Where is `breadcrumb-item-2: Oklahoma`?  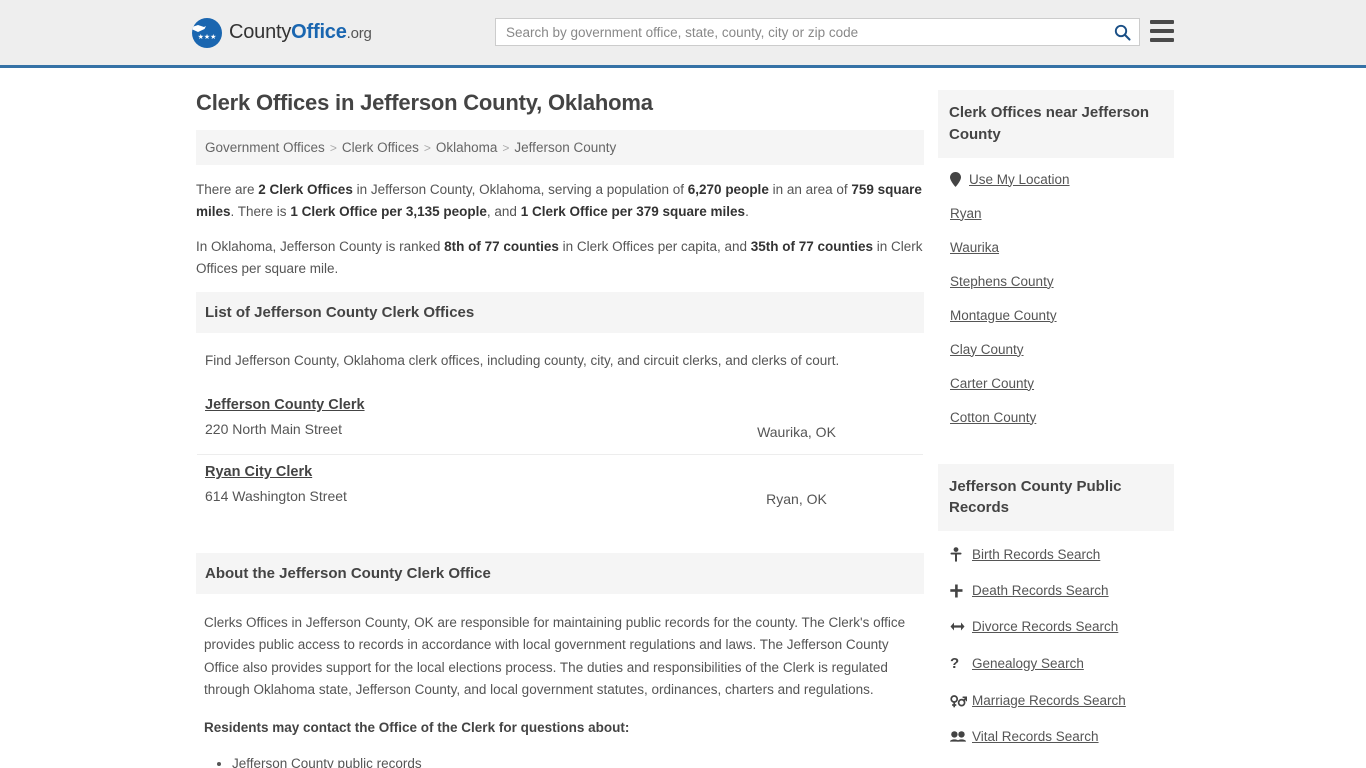
breadcrumb-item-2: Oklahoma is located at coordinates (467, 147).